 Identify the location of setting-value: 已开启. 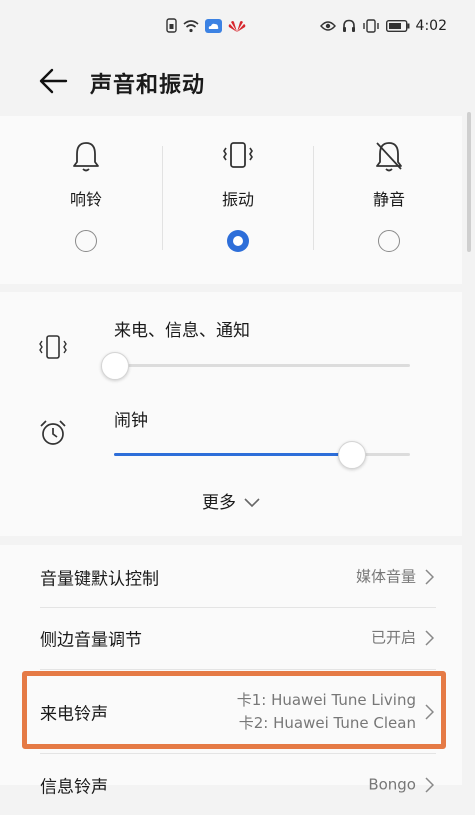
(393, 637).